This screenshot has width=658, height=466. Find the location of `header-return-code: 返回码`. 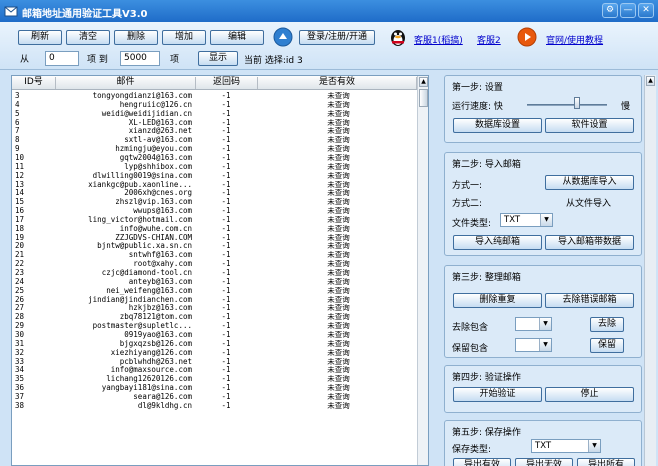

header-return-code: 返回码 is located at coordinates (227, 83).